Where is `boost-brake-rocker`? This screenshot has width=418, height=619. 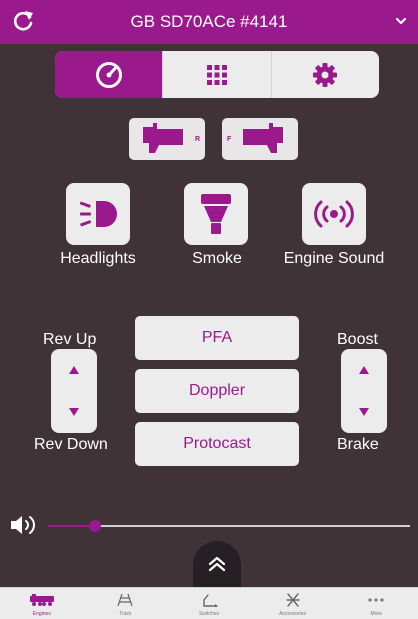 boost-brake-rocker is located at coordinates (364, 391).